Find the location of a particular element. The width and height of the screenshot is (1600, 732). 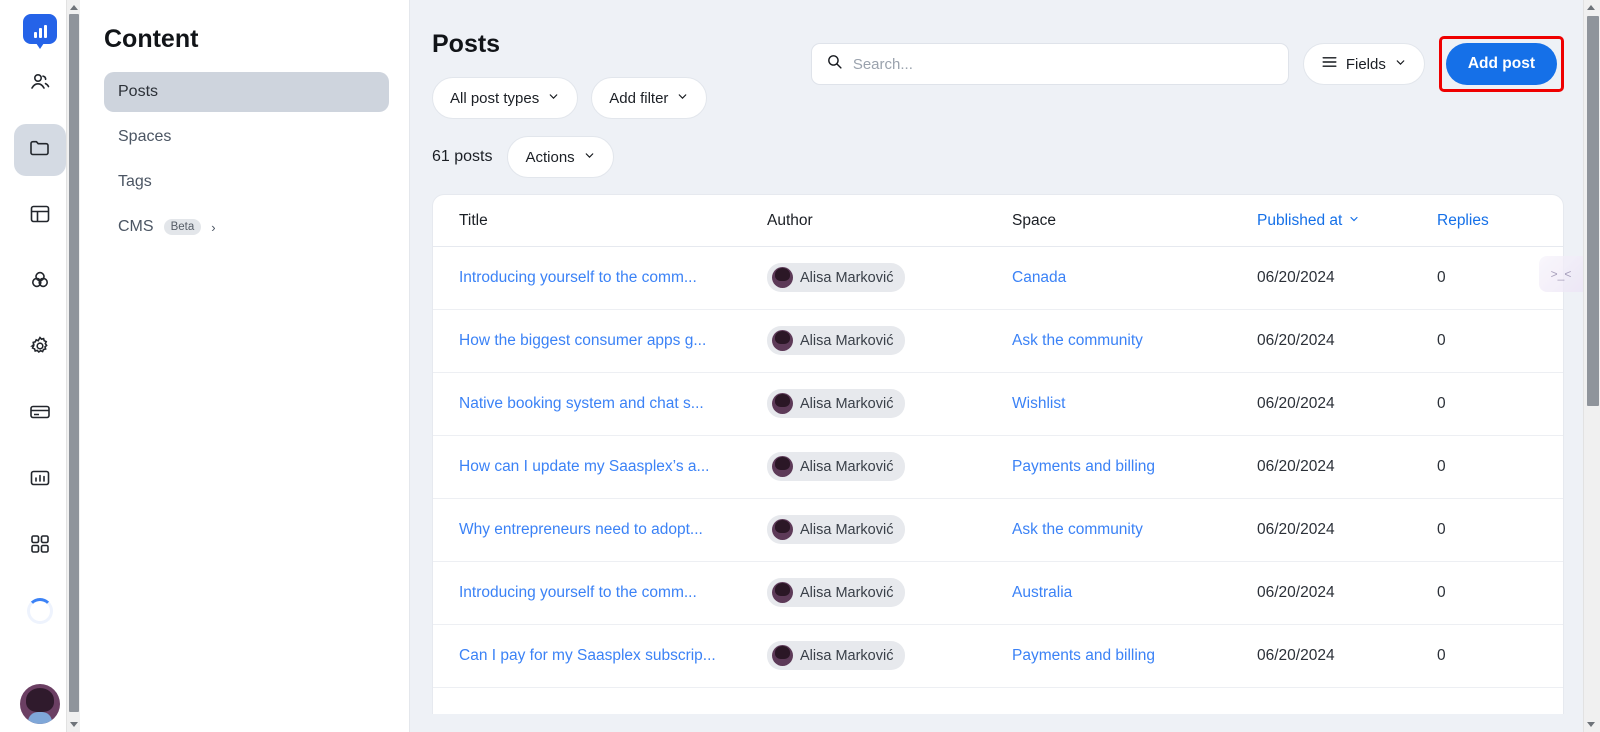

column-header-replies: Replies is located at coordinates (1482, 221).